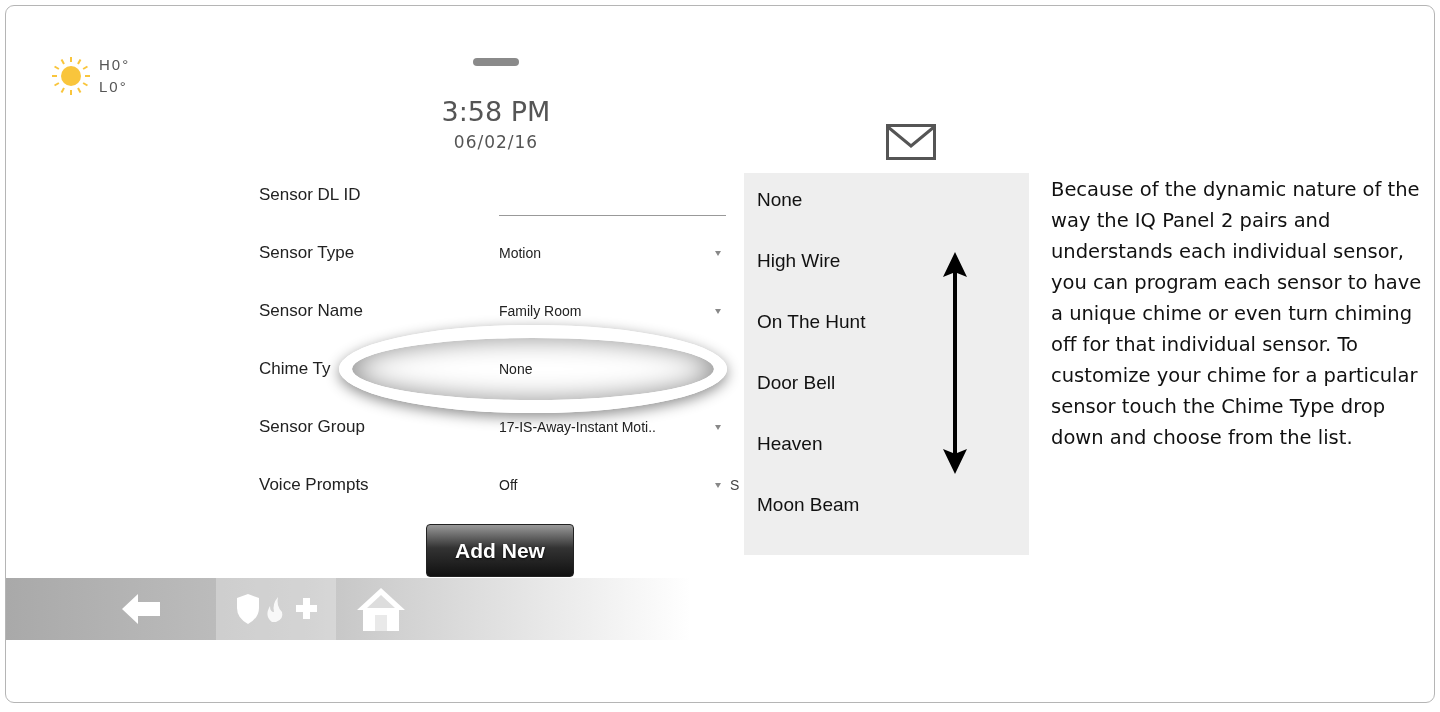 This screenshot has height=712, width=1440. Describe the element at coordinates (735, 485) in the screenshot. I see `partial-label: S` at that location.